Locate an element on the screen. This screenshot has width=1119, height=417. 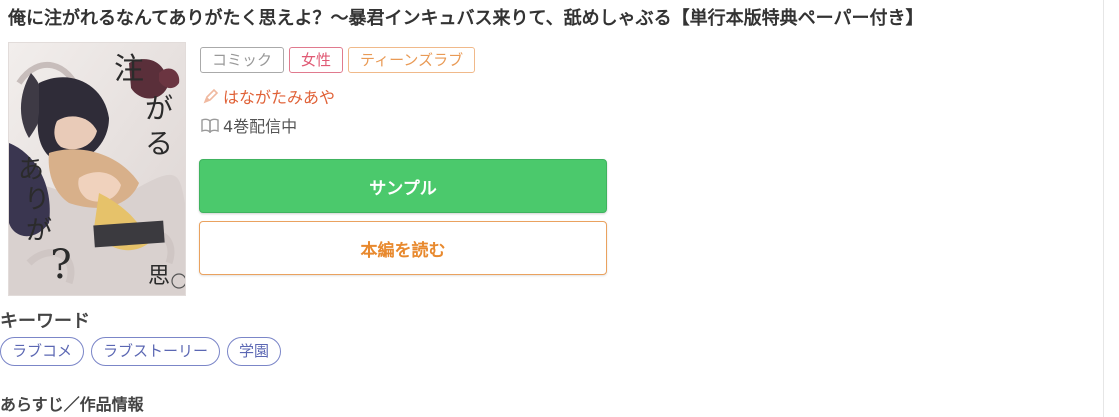
synopsis-heading: あらすじ／作品情報 is located at coordinates (72, 404).